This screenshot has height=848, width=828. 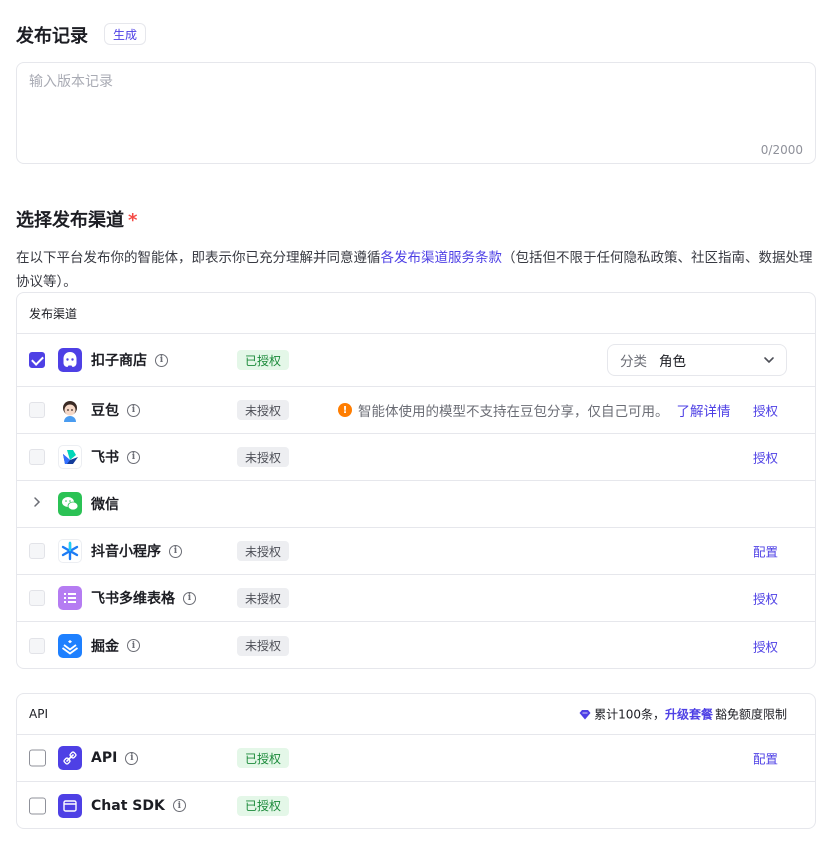 What do you see at coordinates (689, 714) in the screenshot?
I see `upgrade-plan-link: 升级套餐` at bounding box center [689, 714].